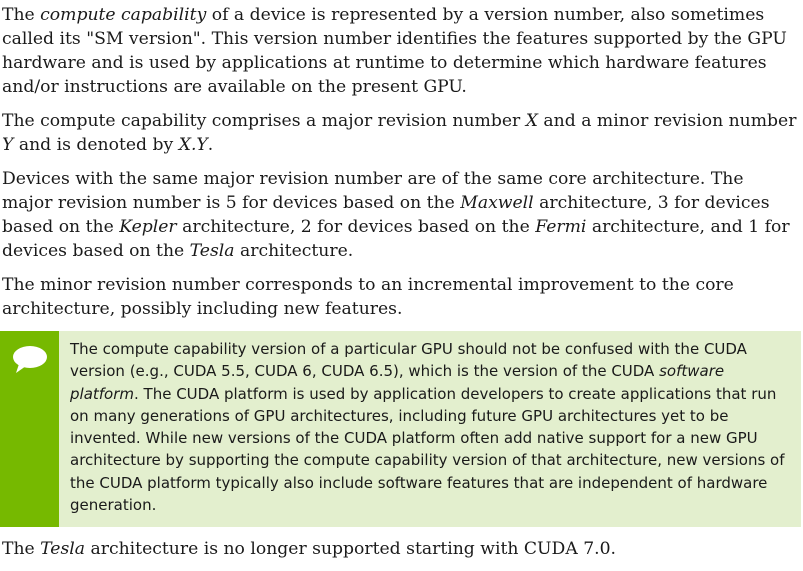 This screenshot has height=571, width=803. Describe the element at coordinates (294, 251) in the screenshot. I see `text-span: architecture.` at that location.